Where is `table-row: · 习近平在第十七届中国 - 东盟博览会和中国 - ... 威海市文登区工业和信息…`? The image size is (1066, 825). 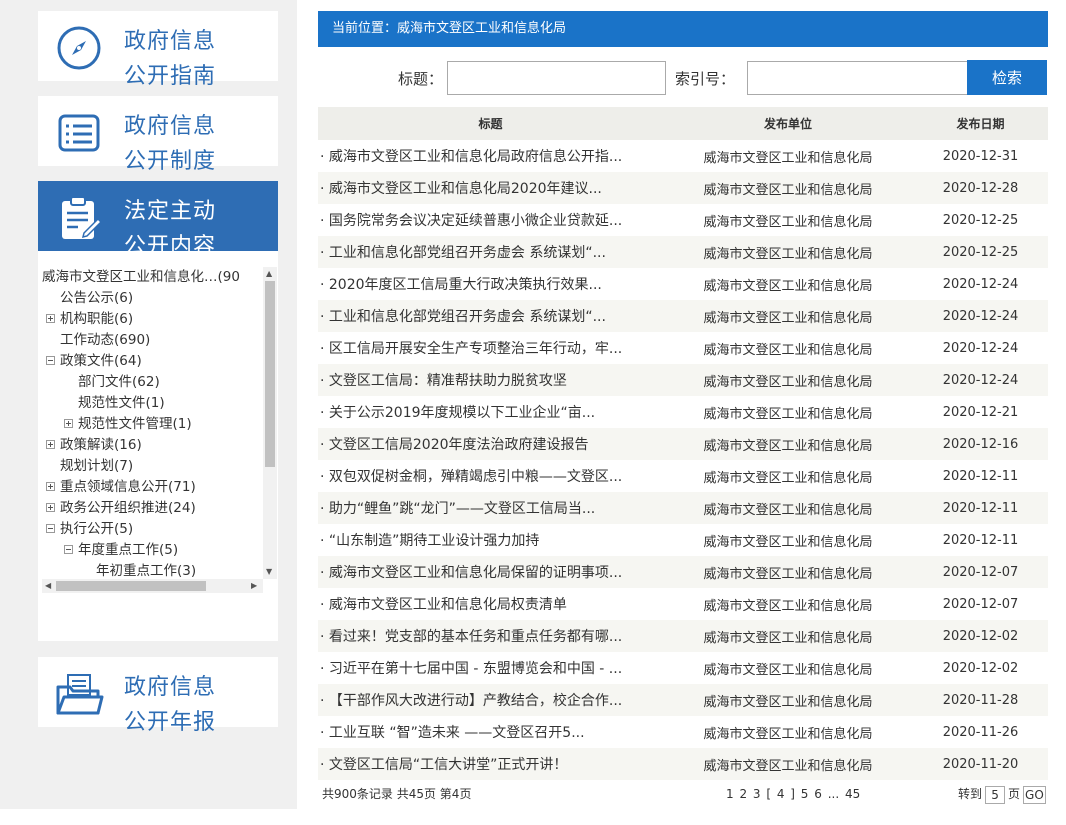
table-row: · 习近平在第十七届中国 - 东盟博览会和中国 - ... 威海市文登区工业和信息… is located at coordinates (683, 668).